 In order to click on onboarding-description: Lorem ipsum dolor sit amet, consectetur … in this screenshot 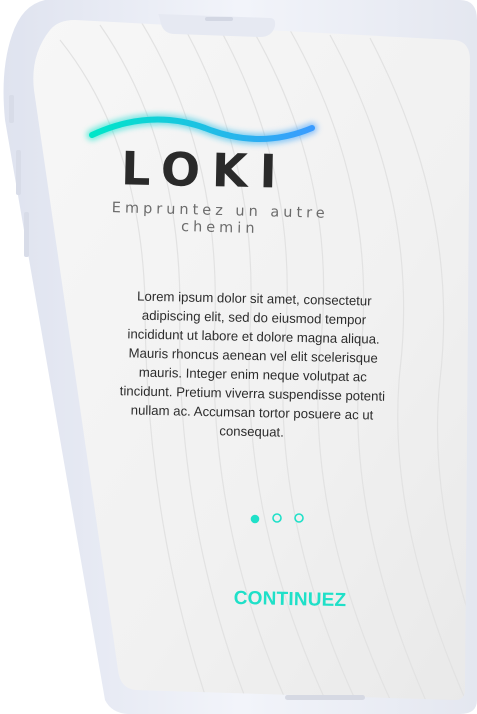, I will do `click(252, 364)`.